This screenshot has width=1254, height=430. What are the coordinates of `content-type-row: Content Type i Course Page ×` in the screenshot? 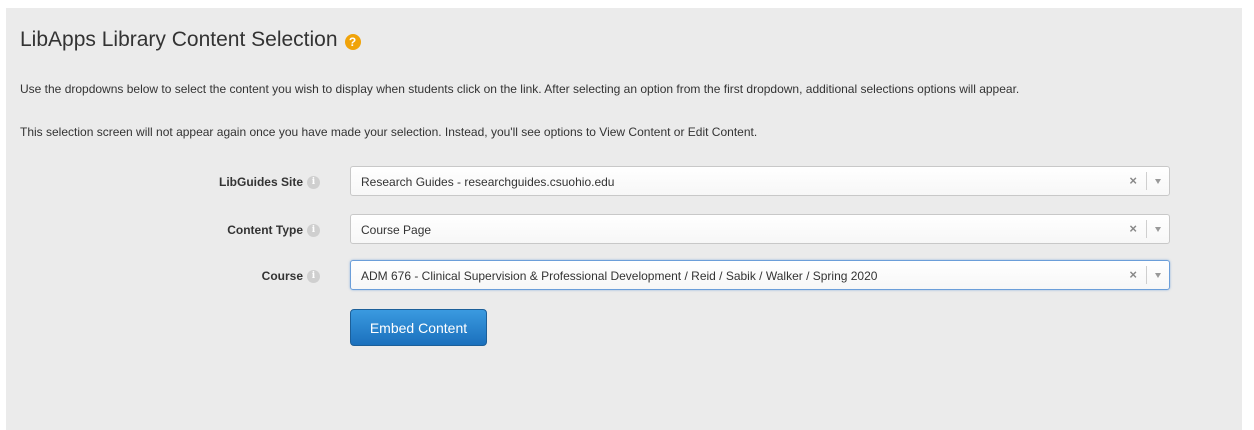 It's located at (624, 230).